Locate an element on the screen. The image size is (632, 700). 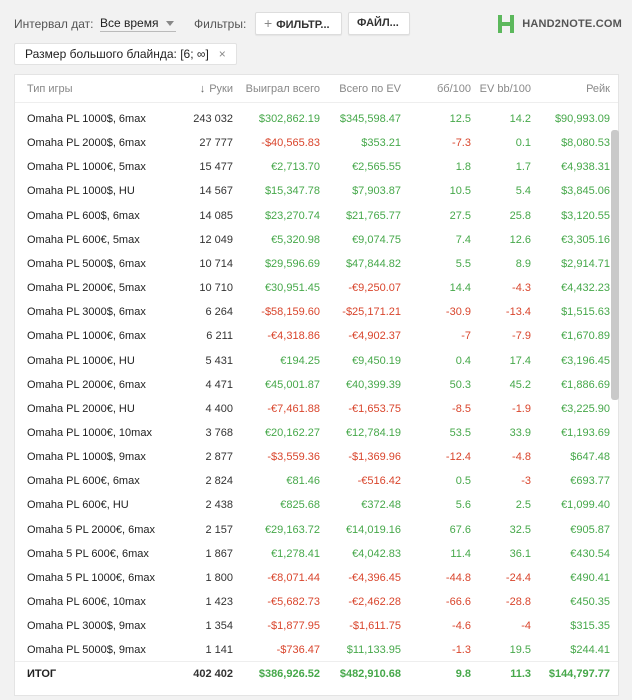
cell-ev-total: -€9,250.07 is located at coordinates (374, 288).